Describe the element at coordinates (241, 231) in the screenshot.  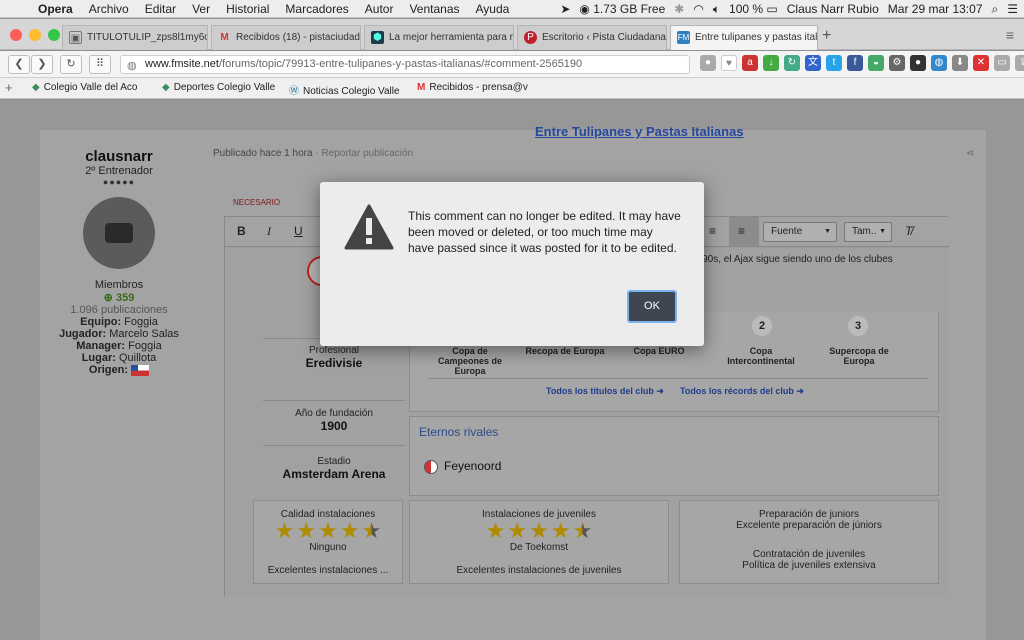
I see `bold-icon: B` at that location.